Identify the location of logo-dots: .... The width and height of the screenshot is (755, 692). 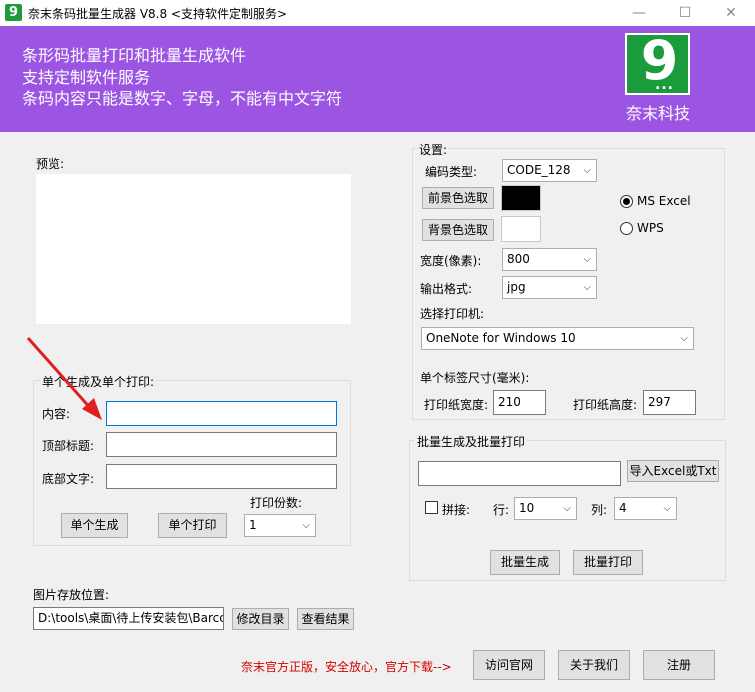
(664, 85).